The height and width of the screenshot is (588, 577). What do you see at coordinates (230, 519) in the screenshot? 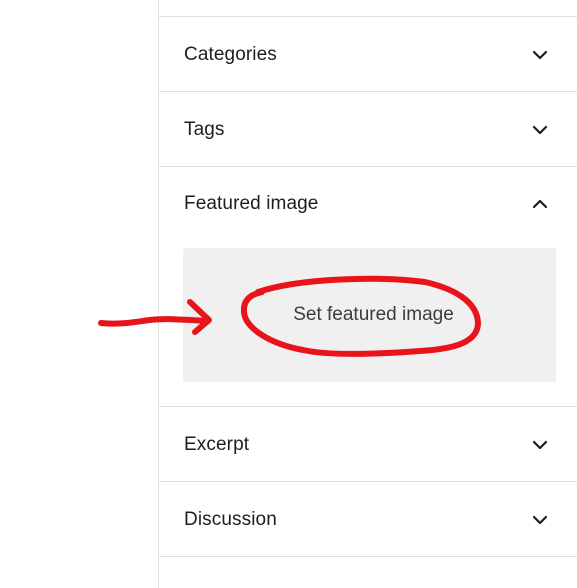
I see `panel-title-discussion: Discussion` at bounding box center [230, 519].